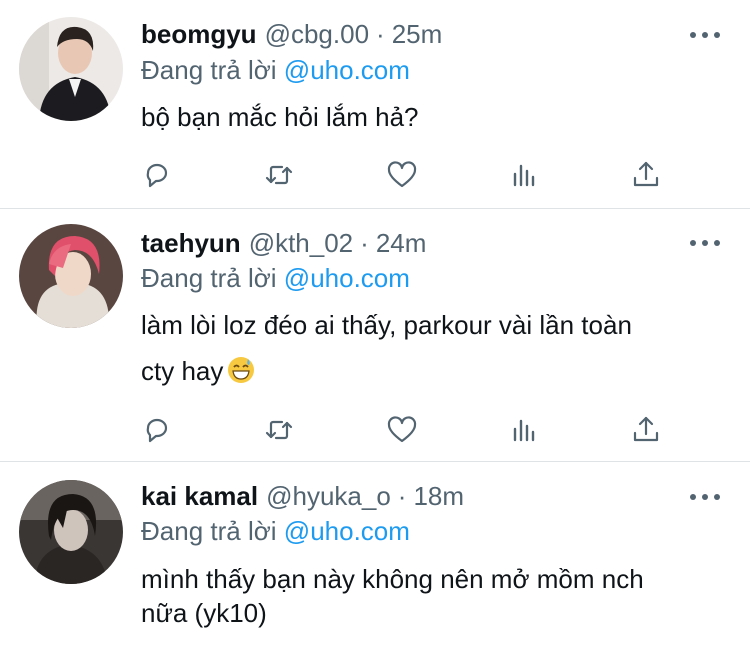 The height and width of the screenshot is (646, 750). Describe the element at coordinates (431, 371) in the screenshot. I see `tweet-text-line: cty hay` at that location.